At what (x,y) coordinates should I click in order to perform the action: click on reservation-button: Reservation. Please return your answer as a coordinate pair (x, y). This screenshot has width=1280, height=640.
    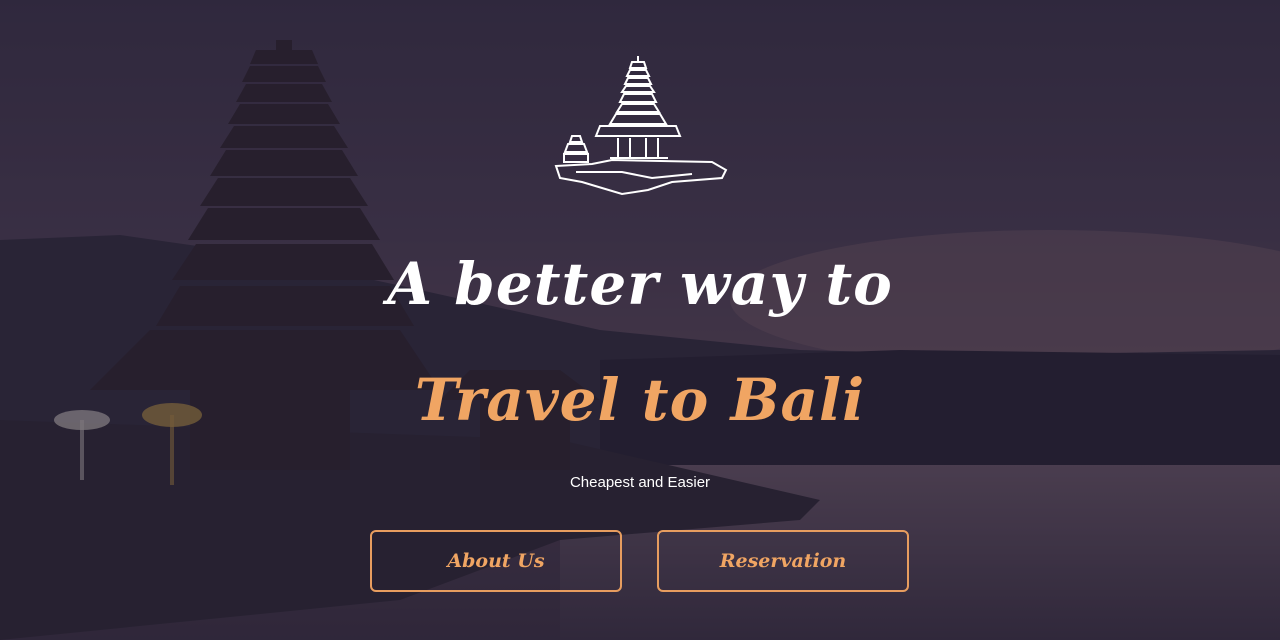
    Looking at the image, I should click on (783, 561).